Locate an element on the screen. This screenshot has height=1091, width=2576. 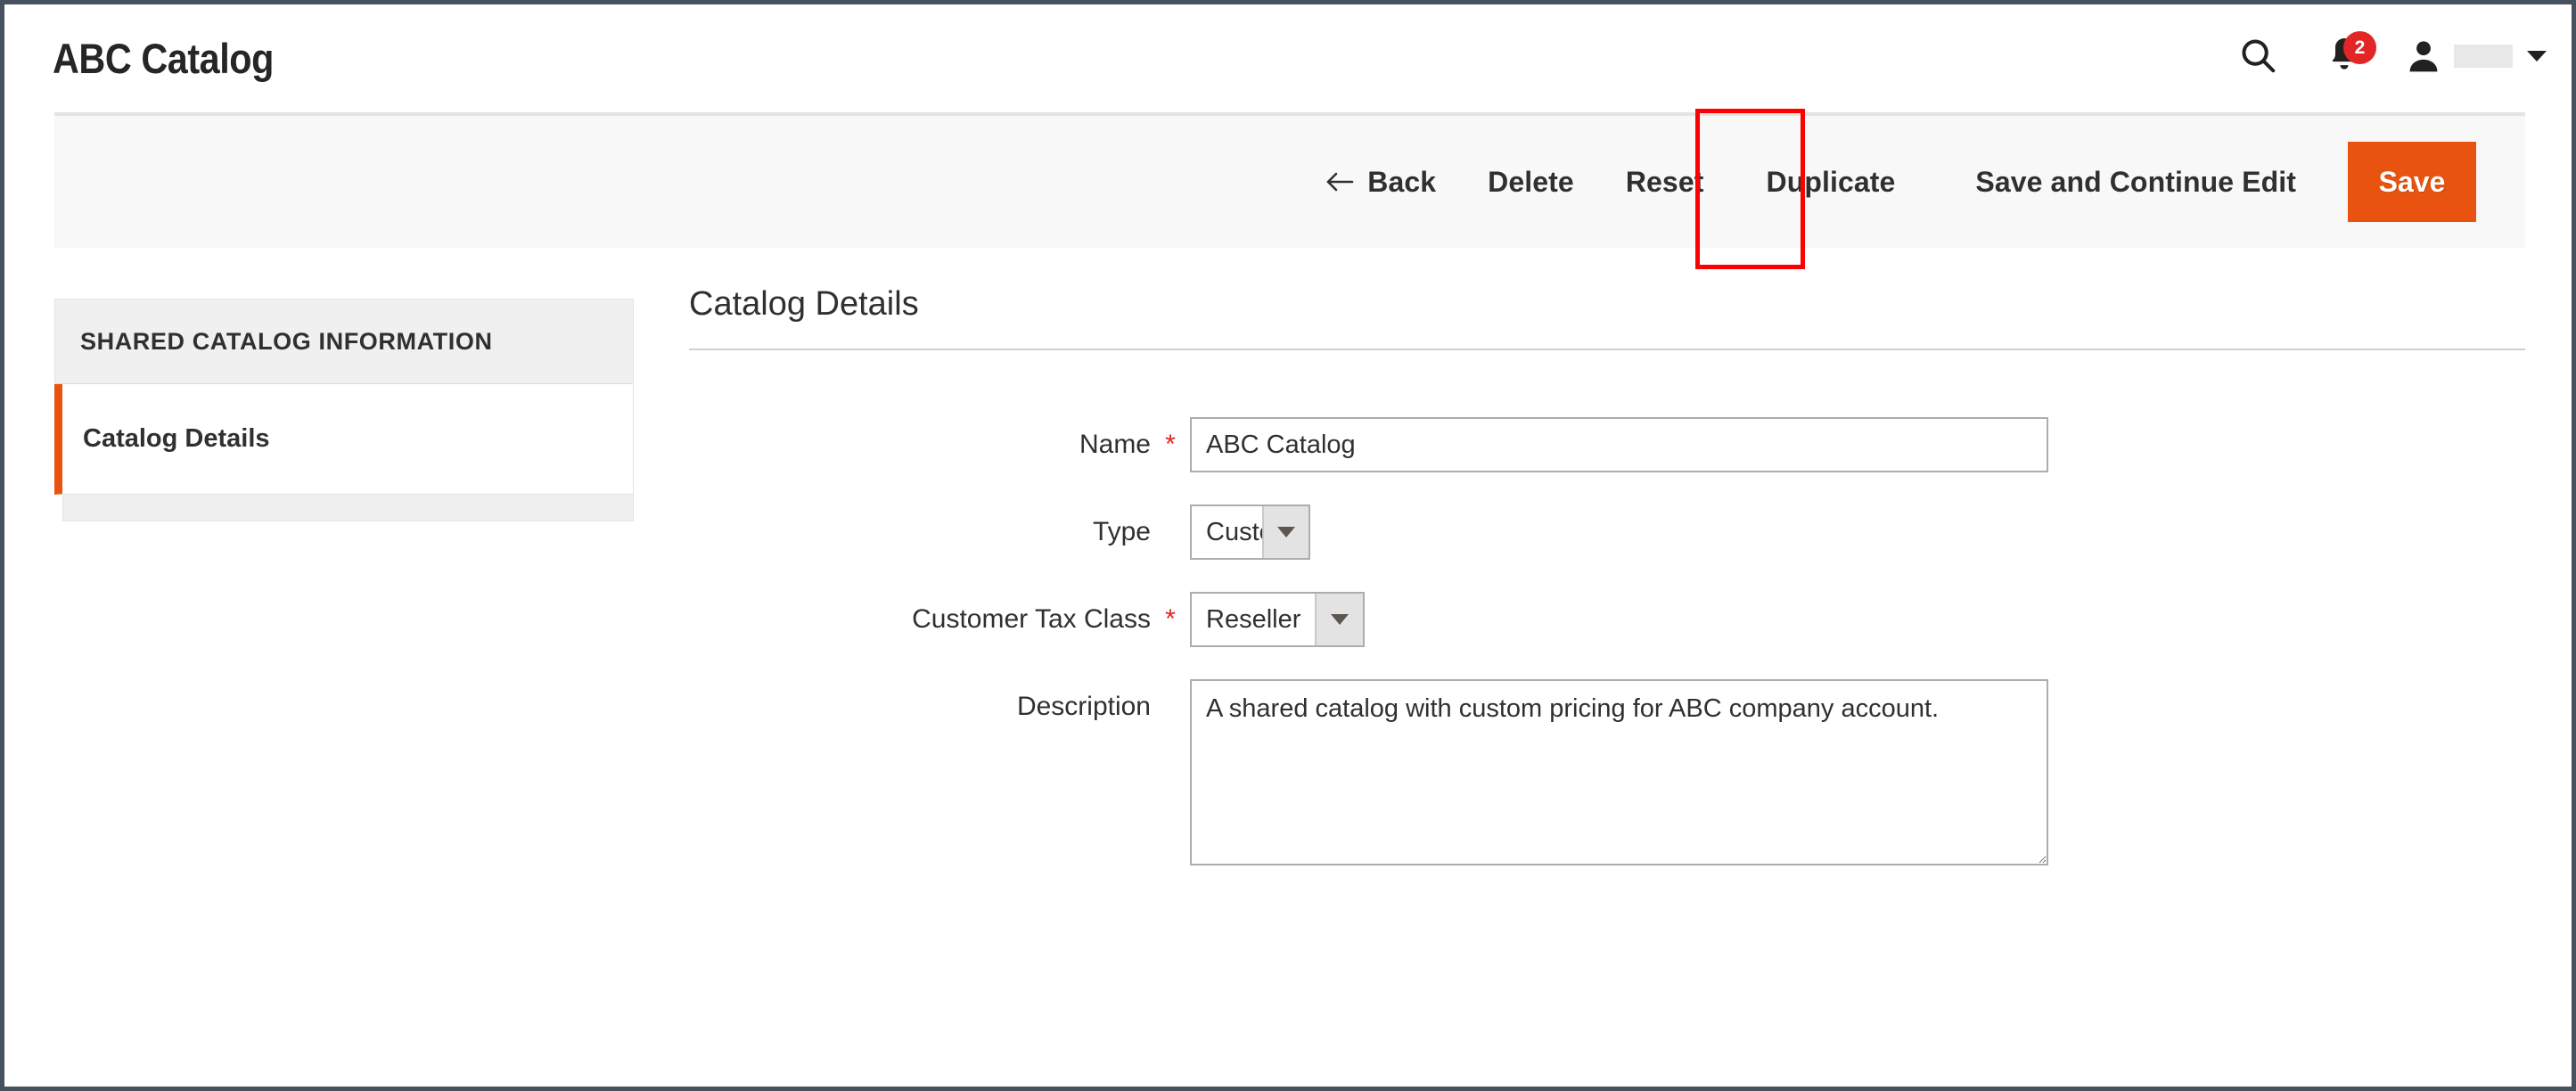
customer-tax-class-select-arrow-button is located at coordinates (1339, 619).